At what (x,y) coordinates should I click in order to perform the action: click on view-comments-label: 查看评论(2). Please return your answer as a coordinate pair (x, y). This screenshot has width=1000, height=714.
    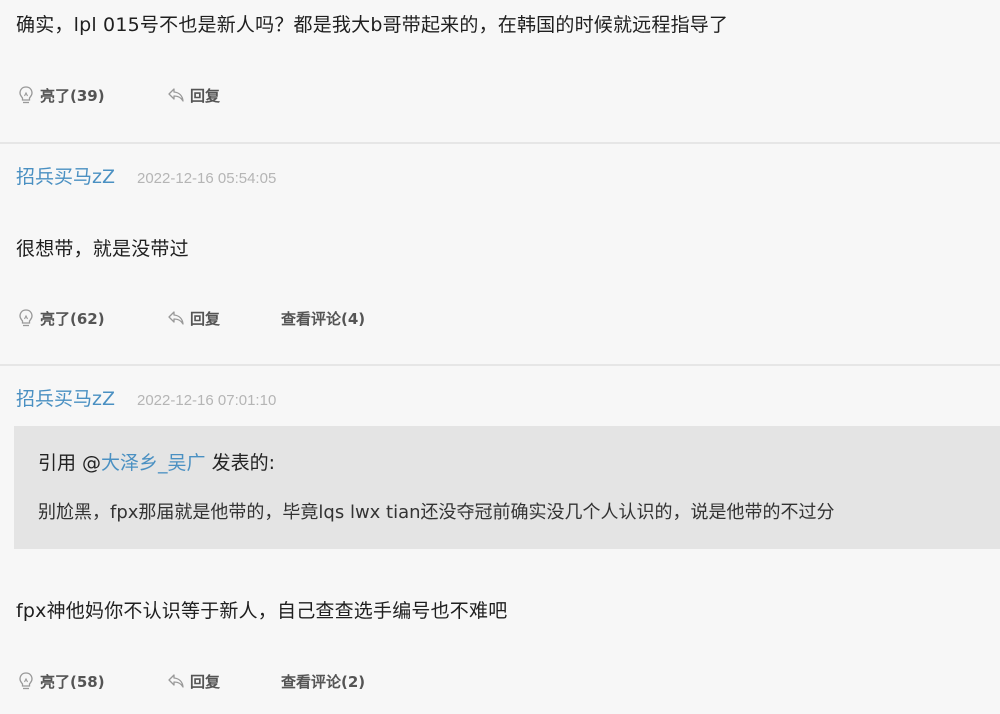
    Looking at the image, I should click on (323, 681).